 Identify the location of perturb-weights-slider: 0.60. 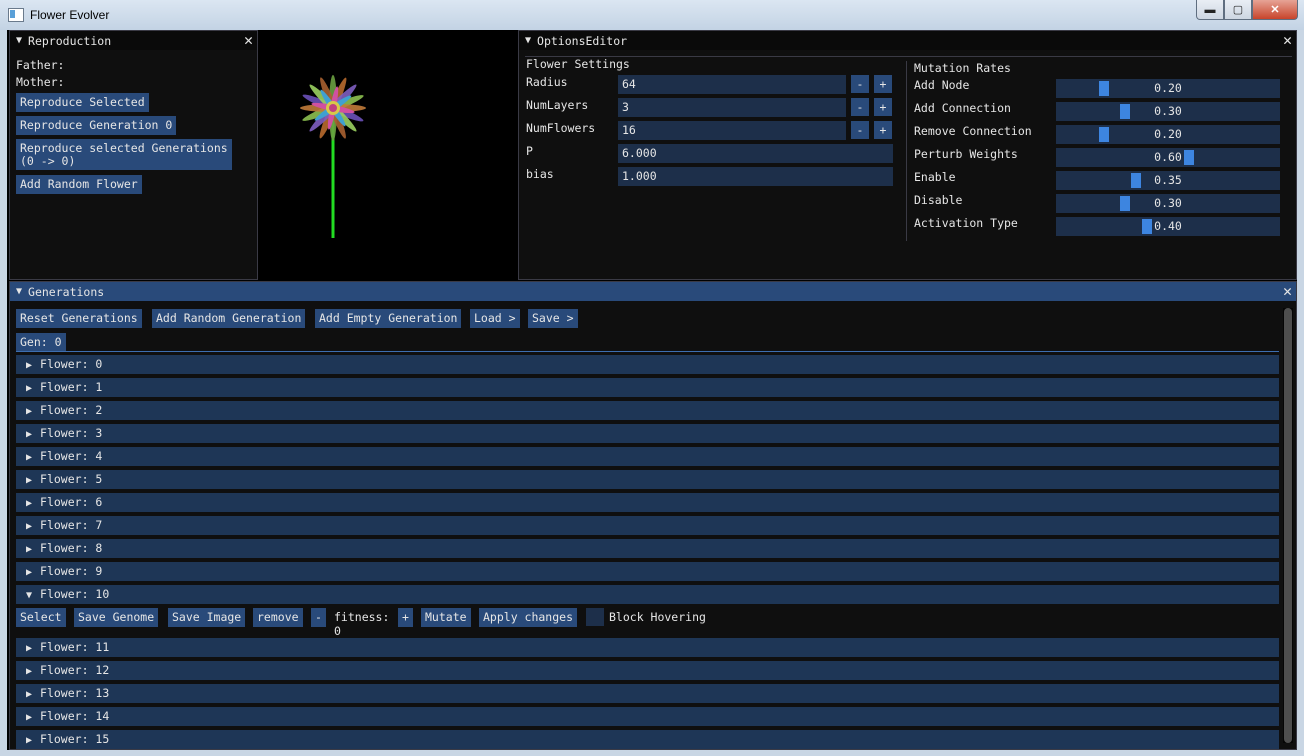
(1168, 157).